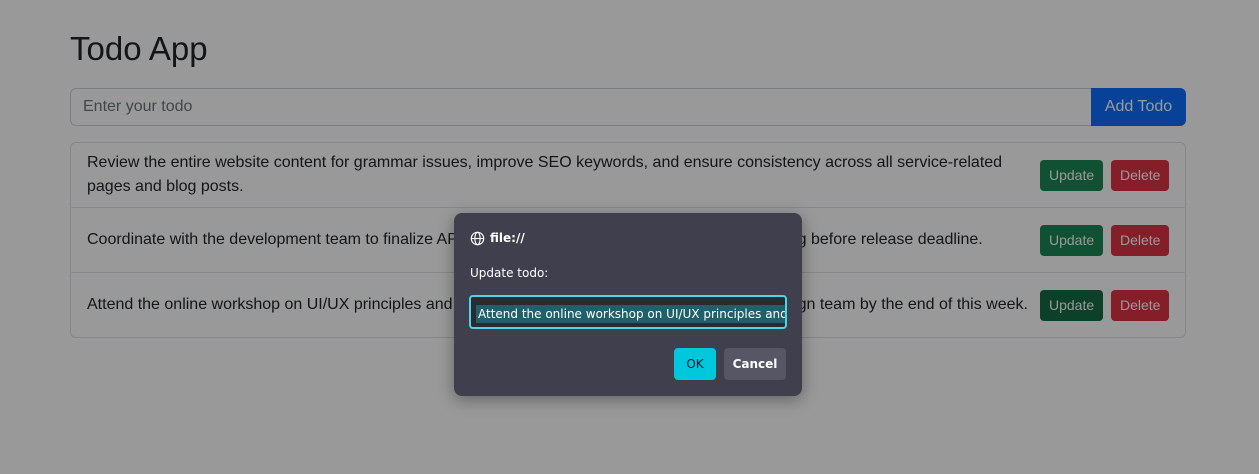 This screenshot has height=474, width=1259. What do you see at coordinates (477, 238) in the screenshot?
I see `globe-icon` at bounding box center [477, 238].